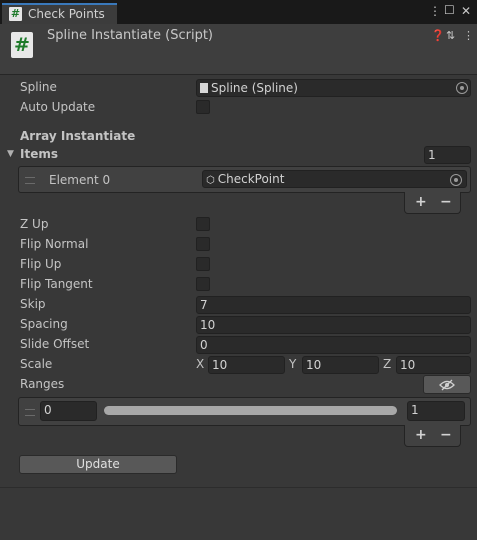 The image size is (477, 540). What do you see at coordinates (433, 365) in the screenshot?
I see `scale-z-field: 10` at bounding box center [433, 365].